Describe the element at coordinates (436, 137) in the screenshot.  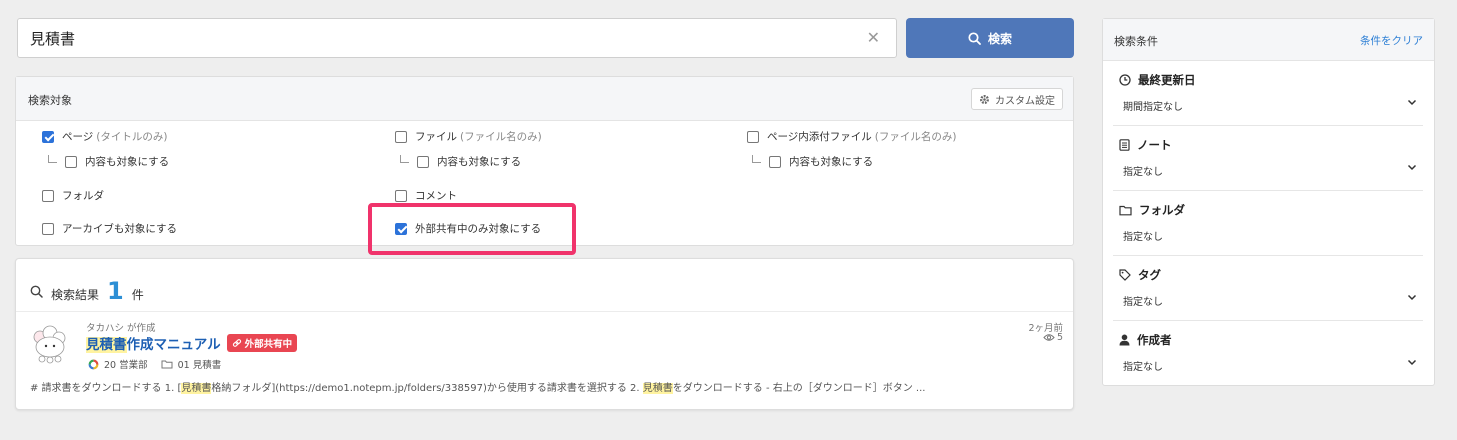
I see `option-file-label: ファイル` at that location.